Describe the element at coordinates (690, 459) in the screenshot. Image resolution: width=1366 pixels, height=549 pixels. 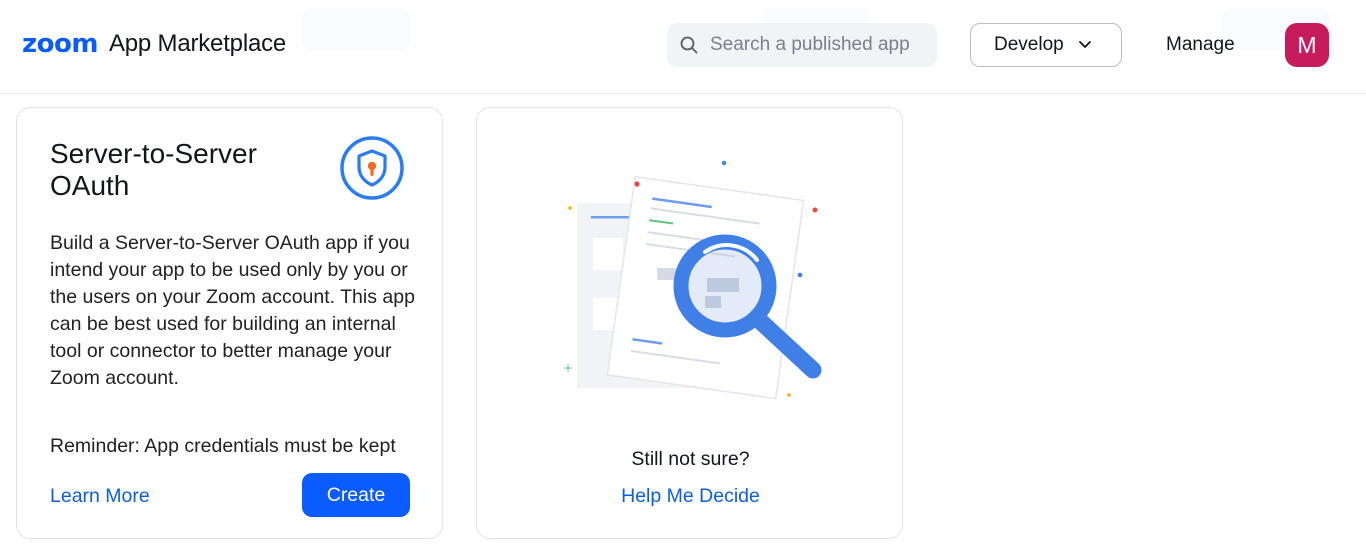
I see `still-not-sure-text: Still not sure?` at that location.